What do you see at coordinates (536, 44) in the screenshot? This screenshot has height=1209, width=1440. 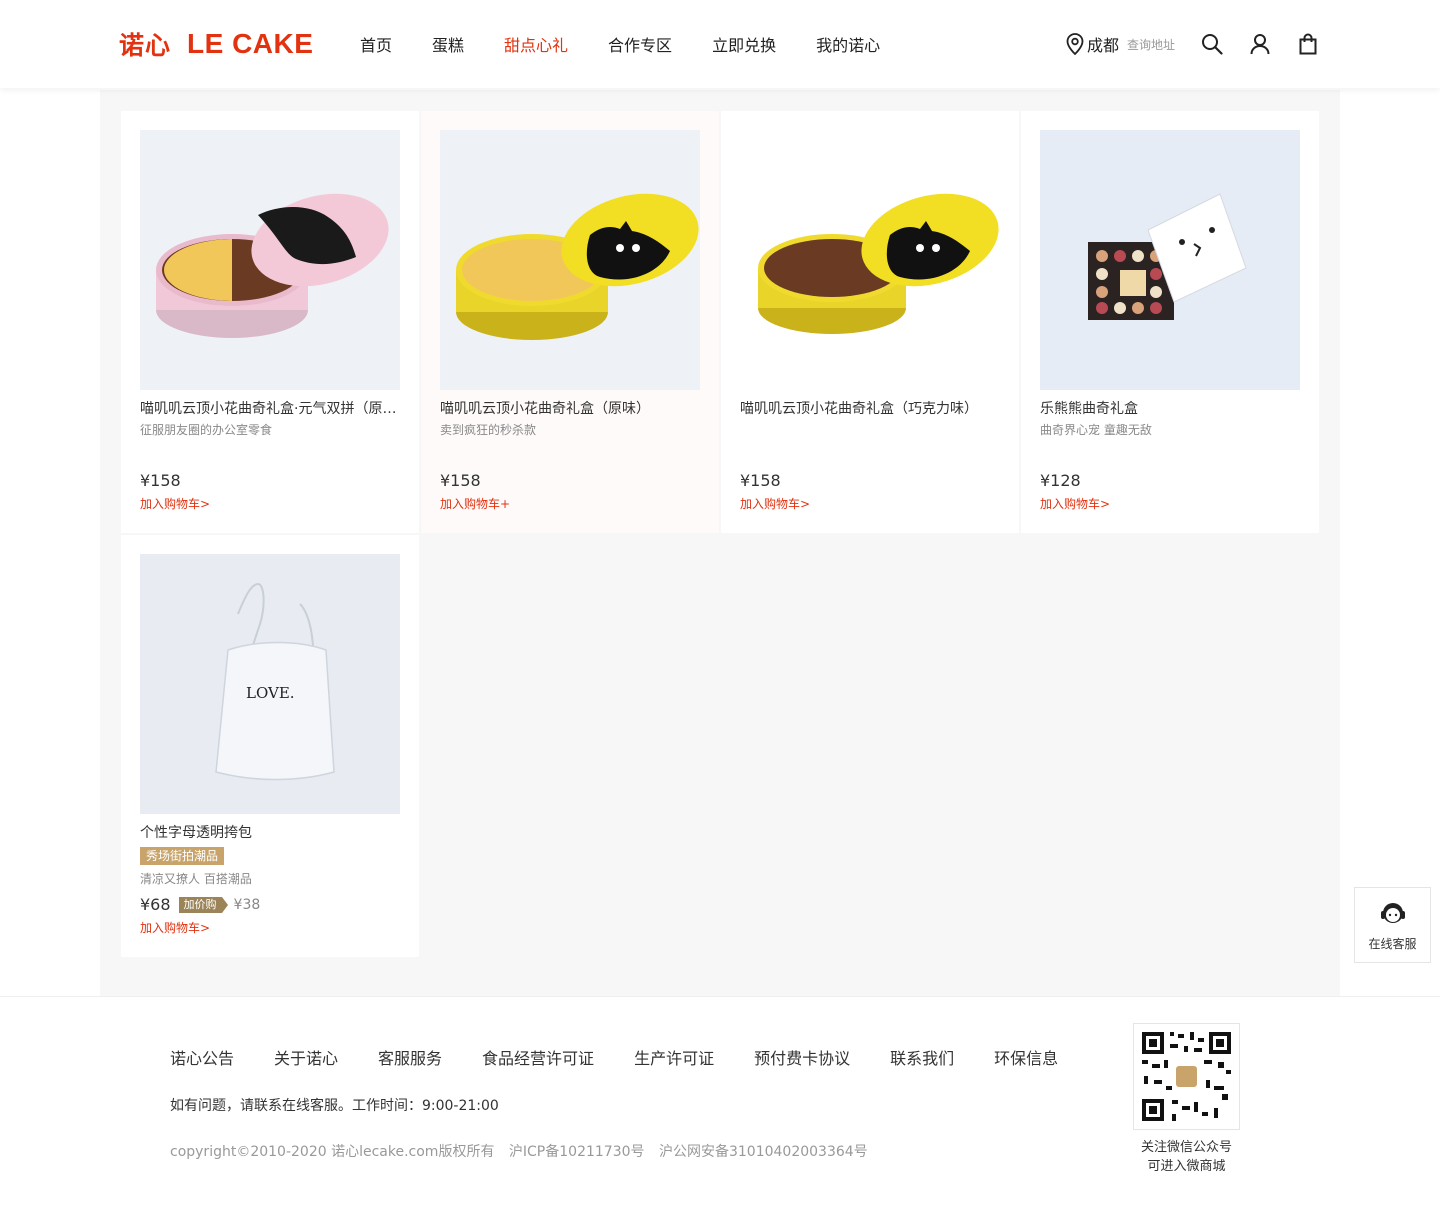 I see `nav-item-desserts-gifts: 甜点心礼` at bounding box center [536, 44].